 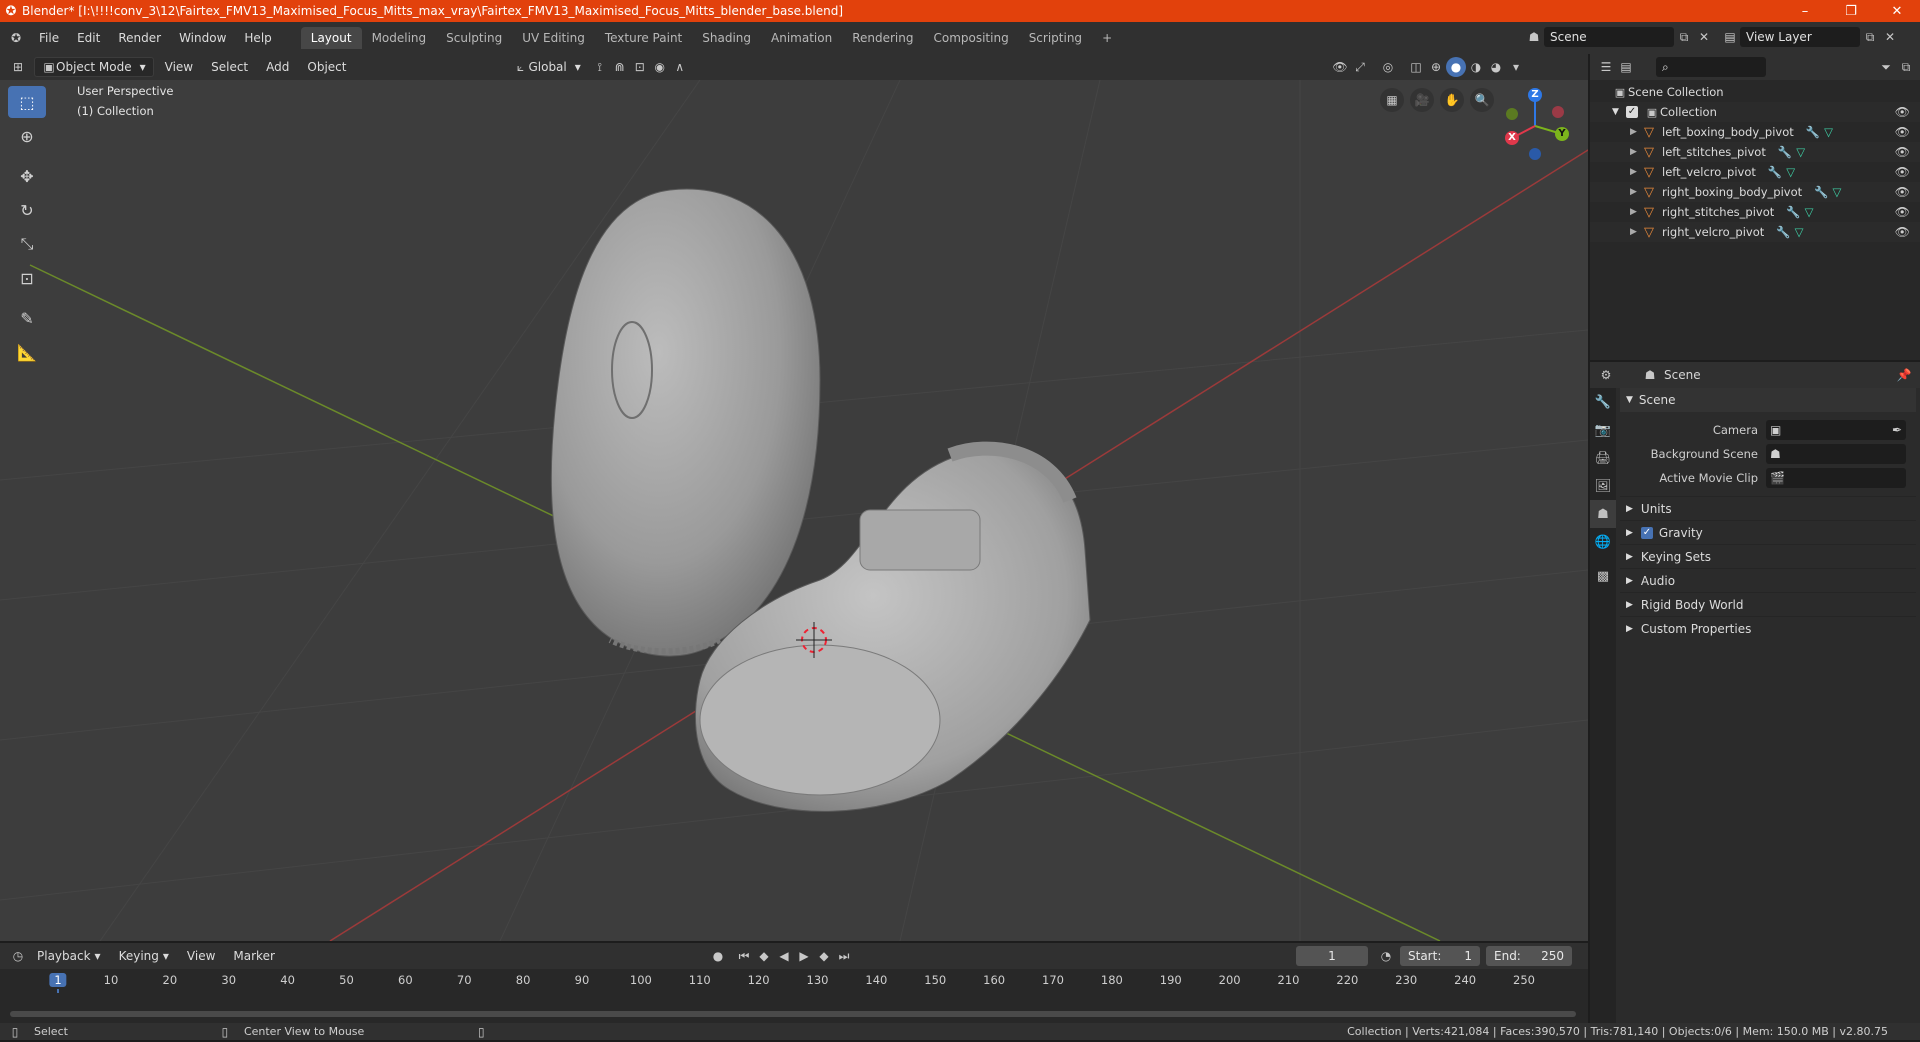 What do you see at coordinates (1805, 11) in the screenshot?
I see `minimize-button: –` at bounding box center [1805, 11].